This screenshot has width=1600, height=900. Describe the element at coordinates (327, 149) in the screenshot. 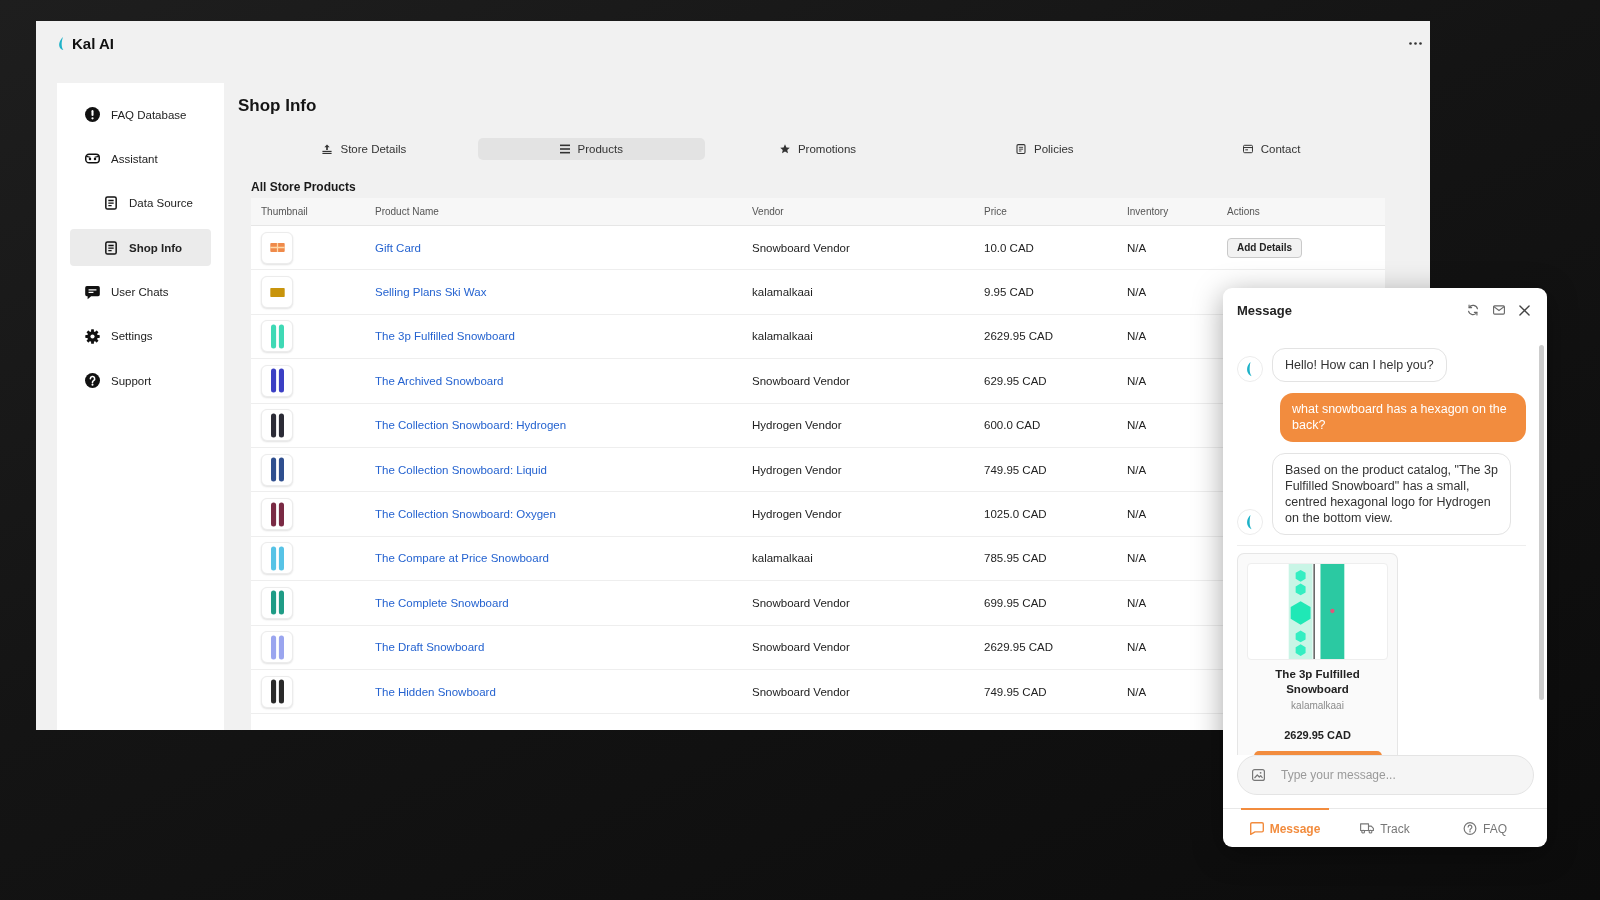

I see `upload-icon` at that location.